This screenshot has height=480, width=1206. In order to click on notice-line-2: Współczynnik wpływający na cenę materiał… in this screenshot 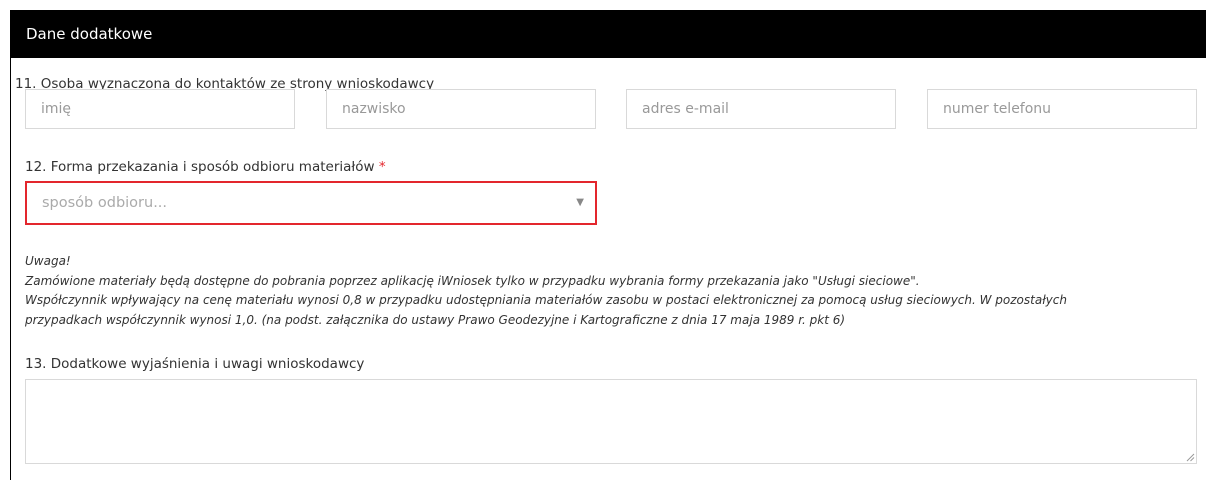, I will do `click(546, 300)`.